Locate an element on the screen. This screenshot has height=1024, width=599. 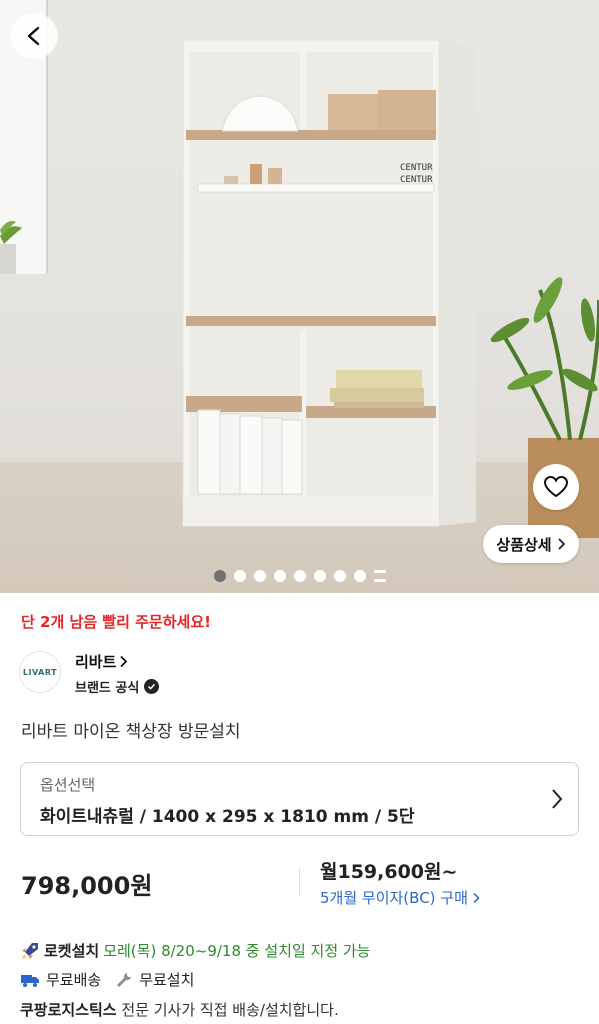
installment-link: 5개월 무이자(BC) 구매 is located at coordinates (400, 897).